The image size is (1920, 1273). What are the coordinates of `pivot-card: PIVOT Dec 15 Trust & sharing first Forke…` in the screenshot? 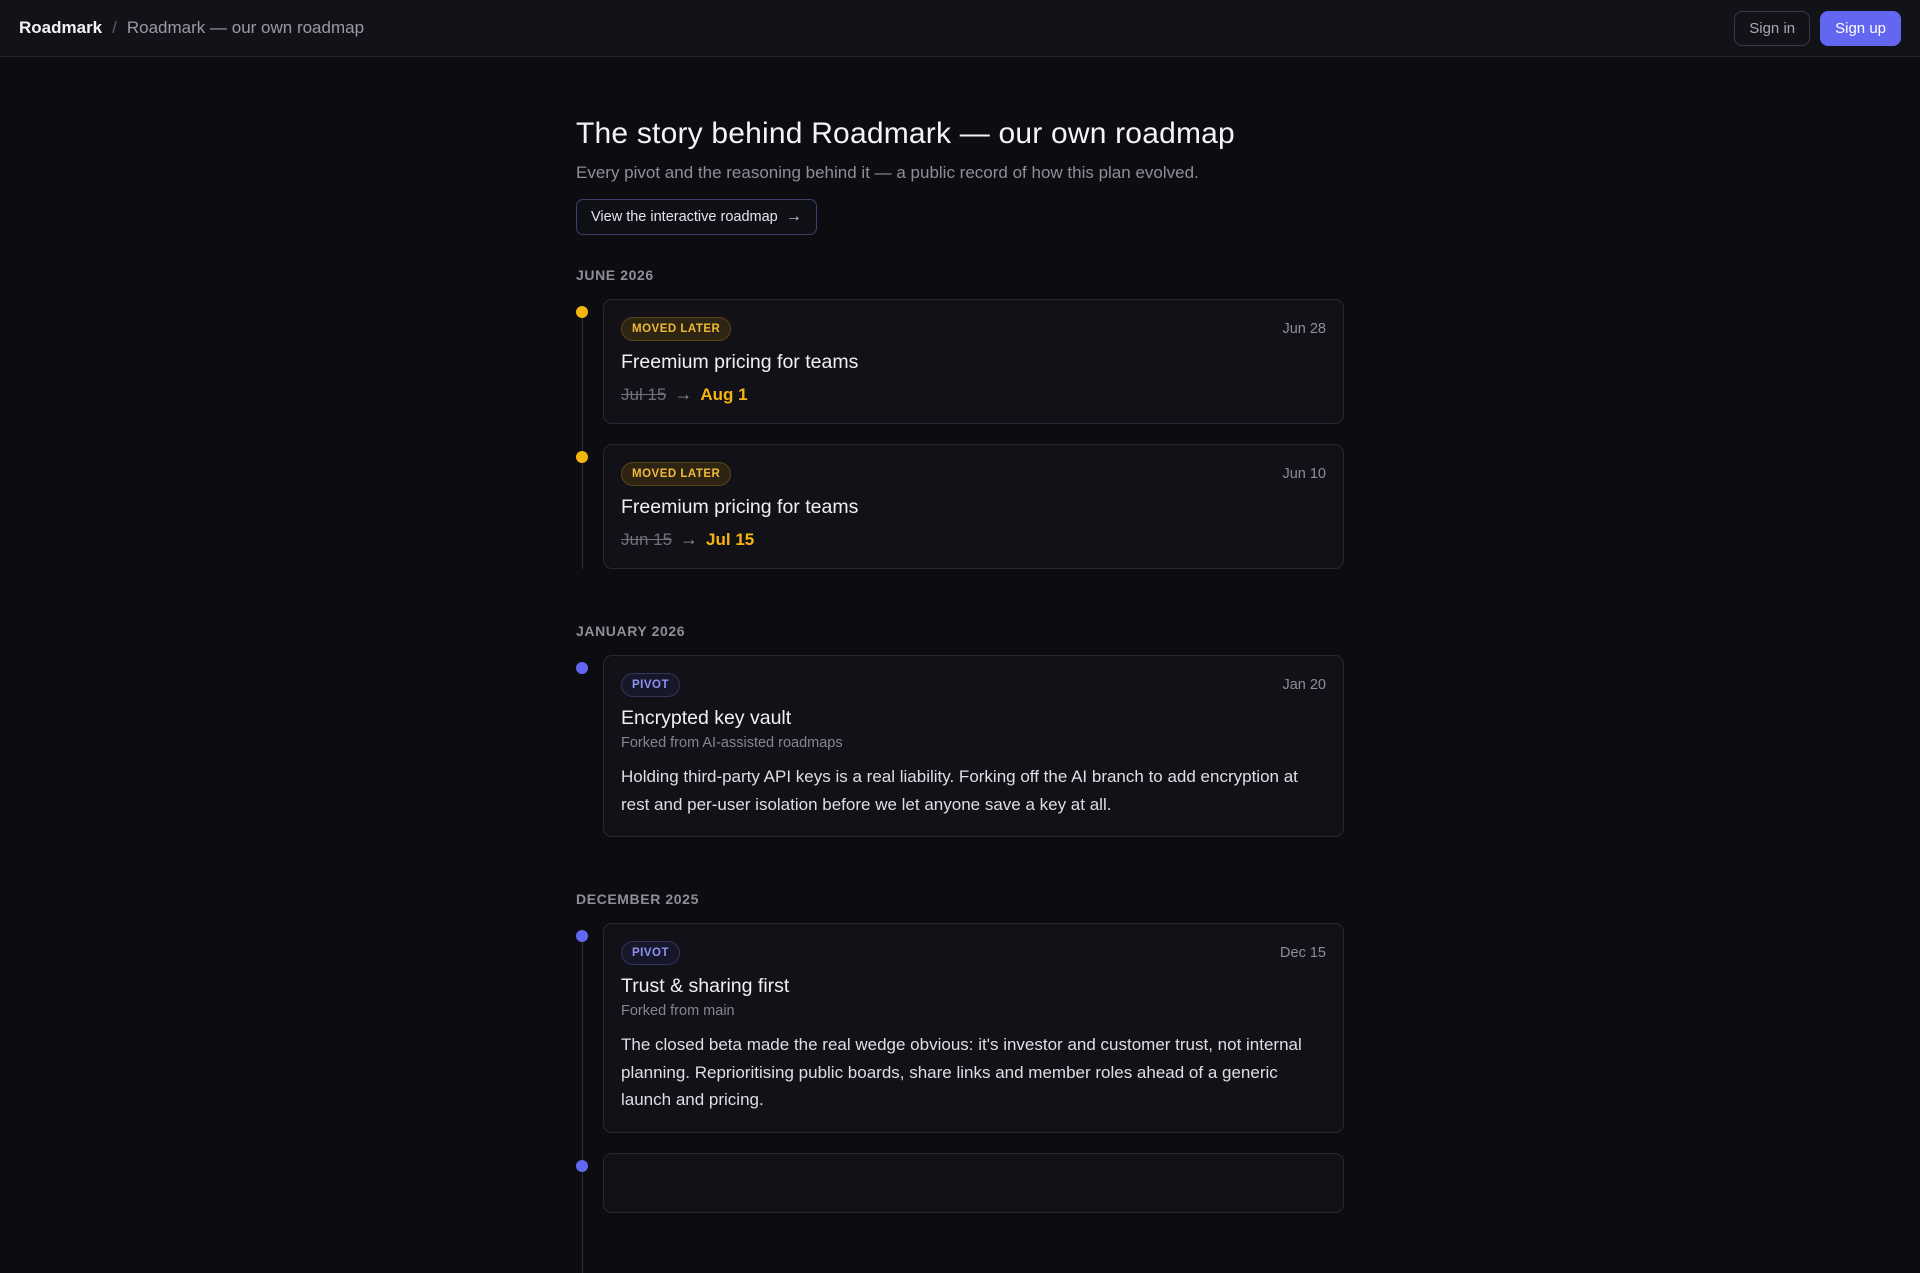 It's located at (973, 1028).